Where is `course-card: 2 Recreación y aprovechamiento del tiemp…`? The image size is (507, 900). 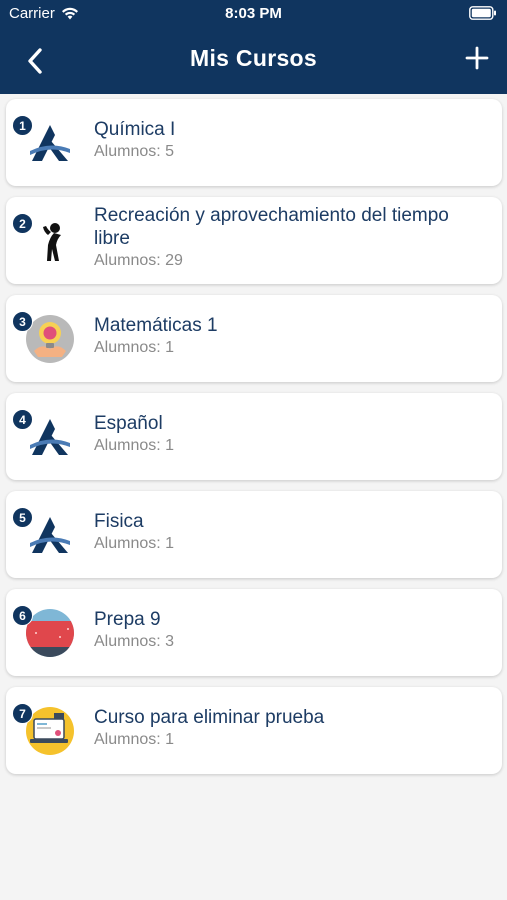 course-card: 2 Recreación y aprovechamiento del tiemp… is located at coordinates (254, 240).